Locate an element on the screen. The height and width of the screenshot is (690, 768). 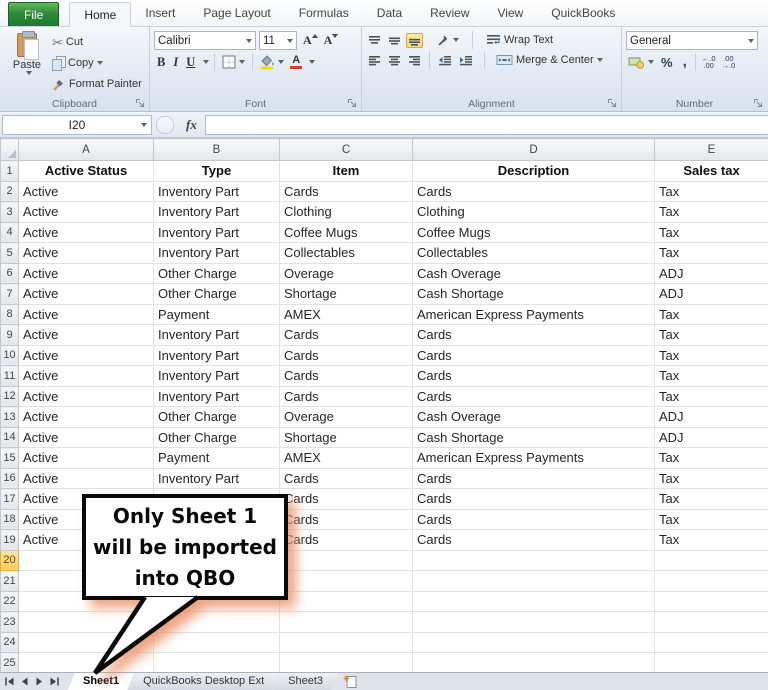
row-header-4: 4 is located at coordinates (9, 232).